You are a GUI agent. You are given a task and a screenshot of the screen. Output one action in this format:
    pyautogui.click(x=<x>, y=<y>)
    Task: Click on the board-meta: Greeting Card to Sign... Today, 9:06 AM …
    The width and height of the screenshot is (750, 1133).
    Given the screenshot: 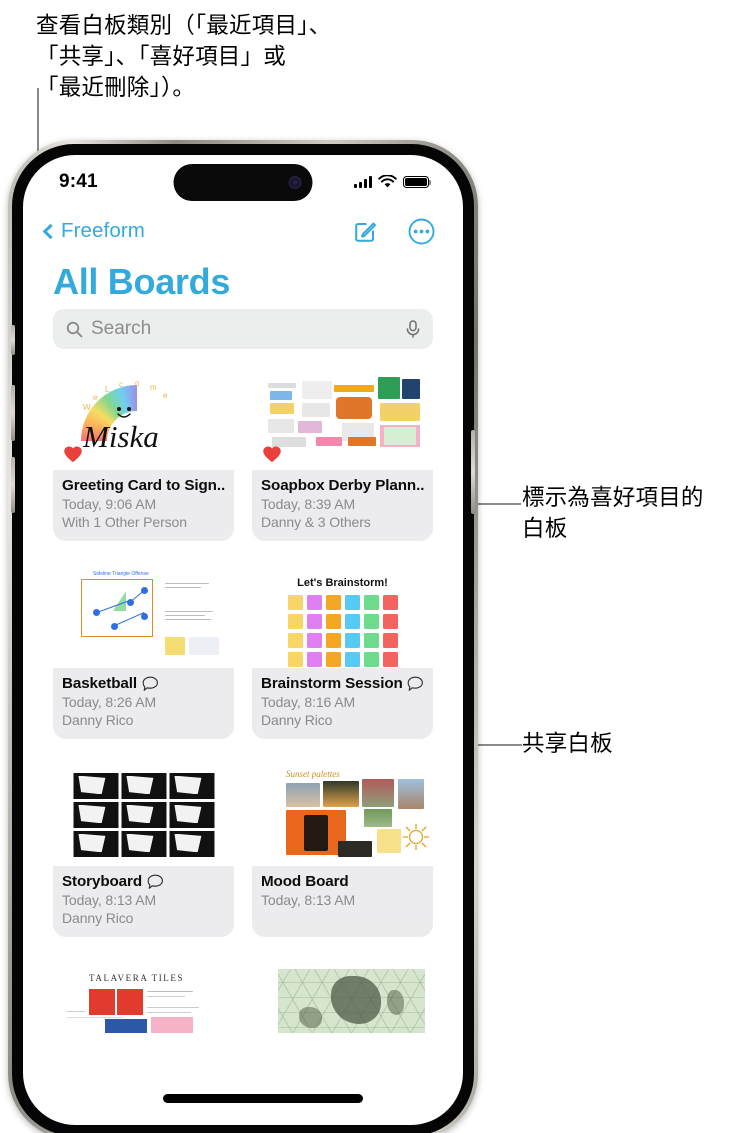 What is the action you would take?
    pyautogui.click(x=143, y=505)
    